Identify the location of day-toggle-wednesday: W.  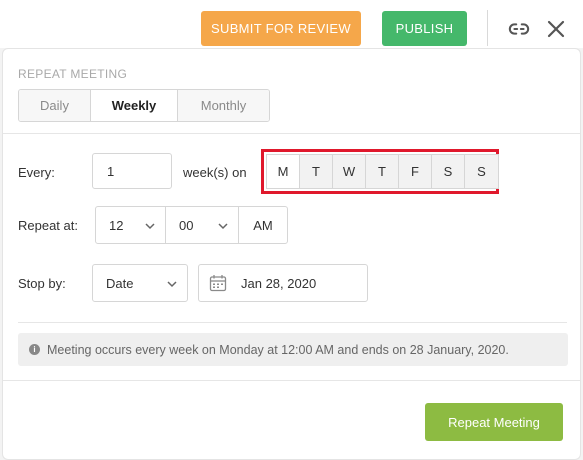
(349, 171).